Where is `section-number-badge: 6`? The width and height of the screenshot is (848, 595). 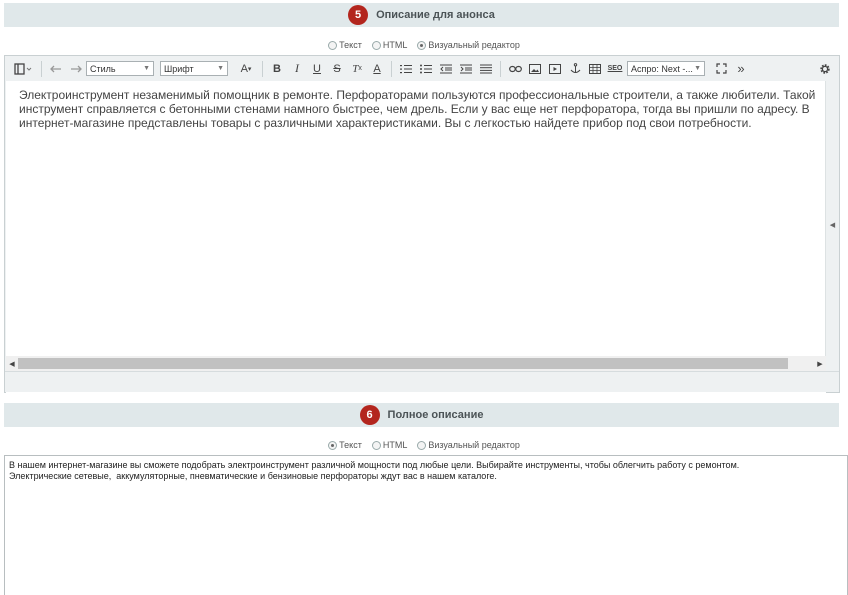
section-number-badge: 6 is located at coordinates (369, 415).